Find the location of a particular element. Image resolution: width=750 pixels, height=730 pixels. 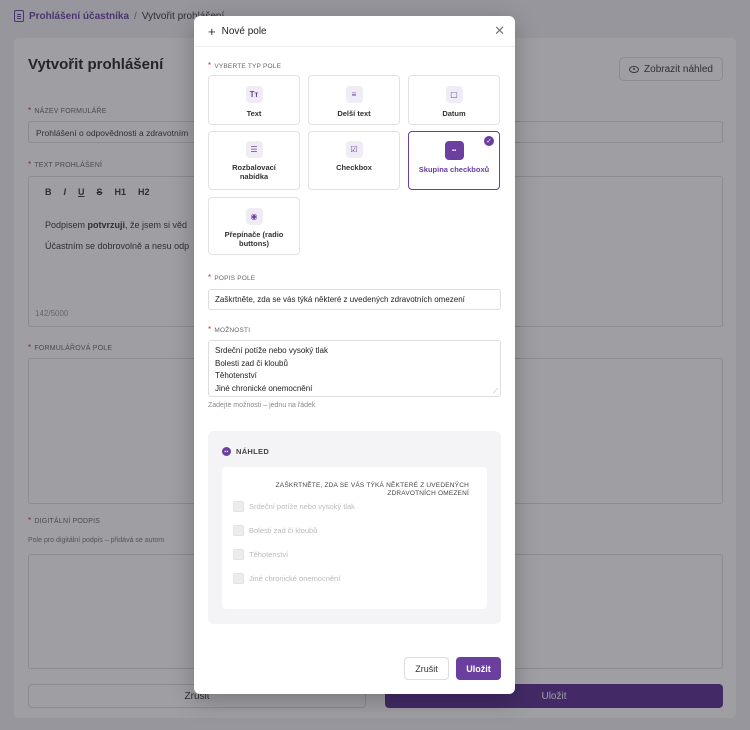

preview-option: Jiné chronické onemocnění is located at coordinates (286, 578).